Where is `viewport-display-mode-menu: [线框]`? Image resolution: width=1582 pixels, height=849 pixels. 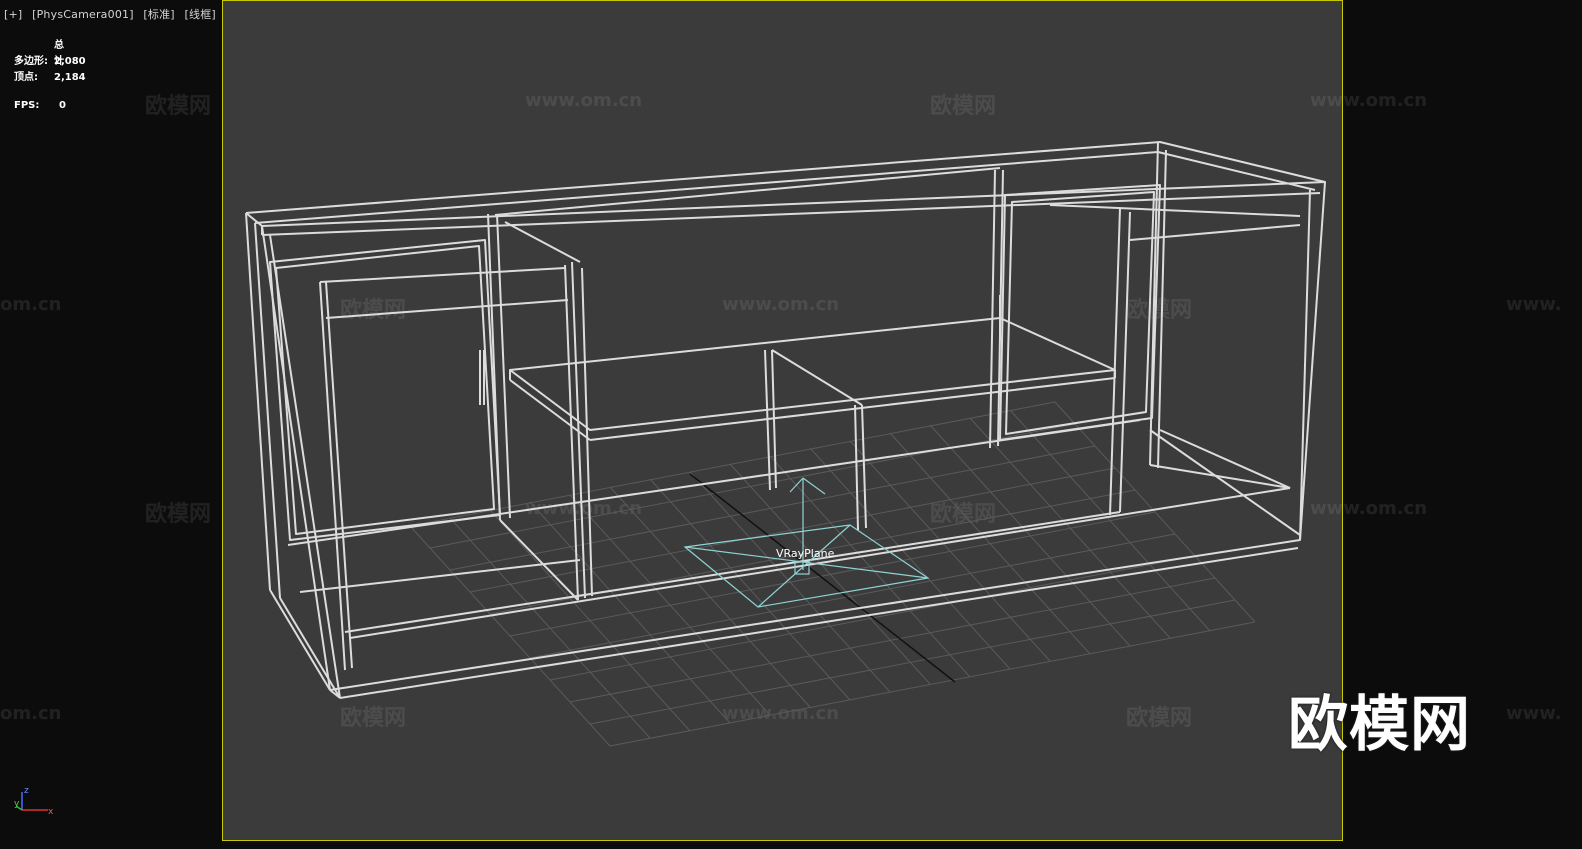
viewport-display-mode-menu: [线框] is located at coordinates (200, 14).